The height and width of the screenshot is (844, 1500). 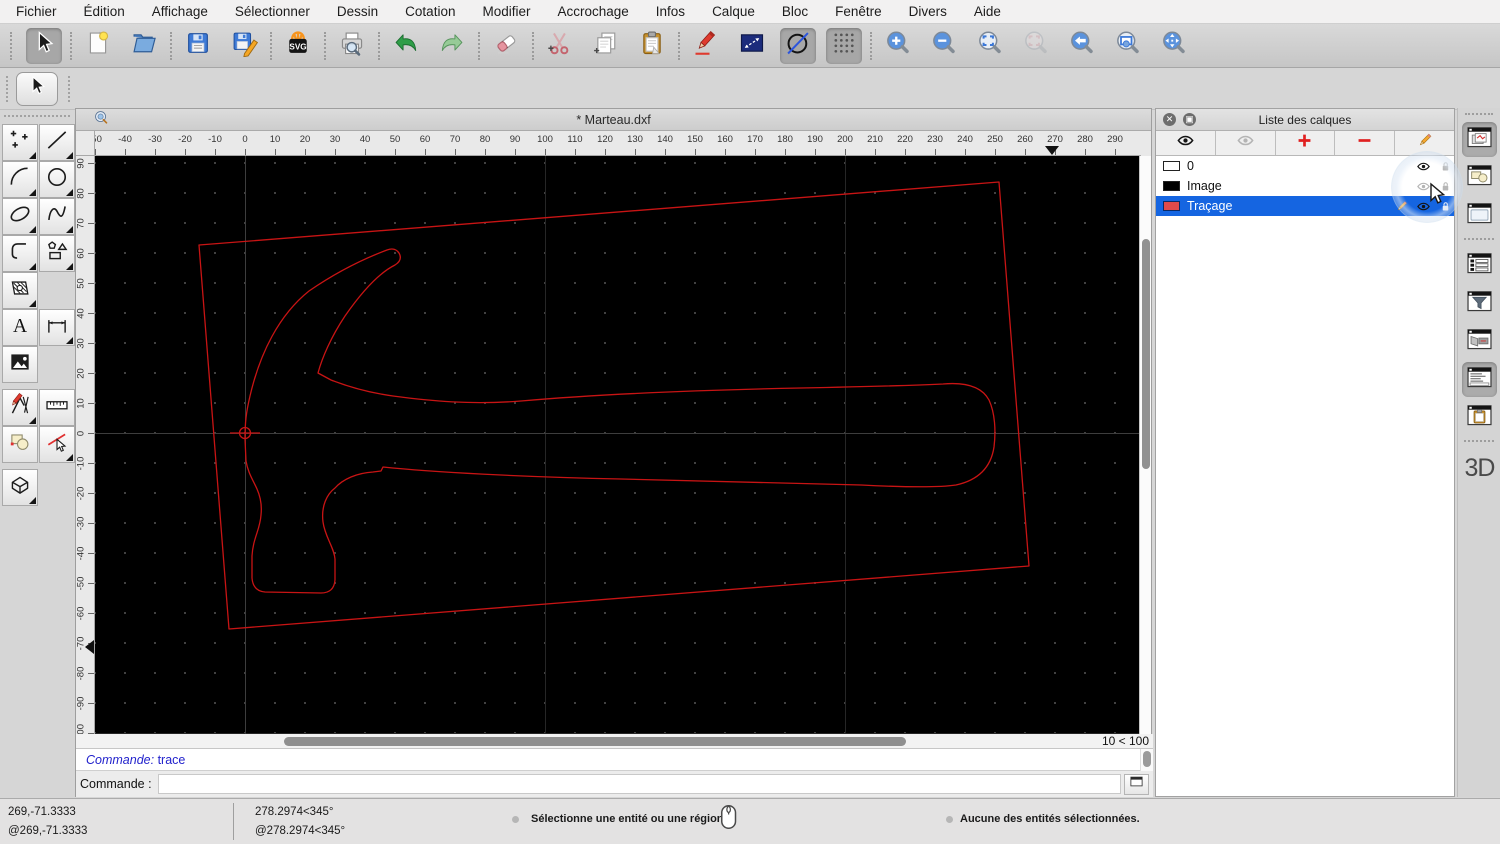 What do you see at coordinates (20, 487) in the screenshot?
I see `solid-3d-tools-button` at bounding box center [20, 487].